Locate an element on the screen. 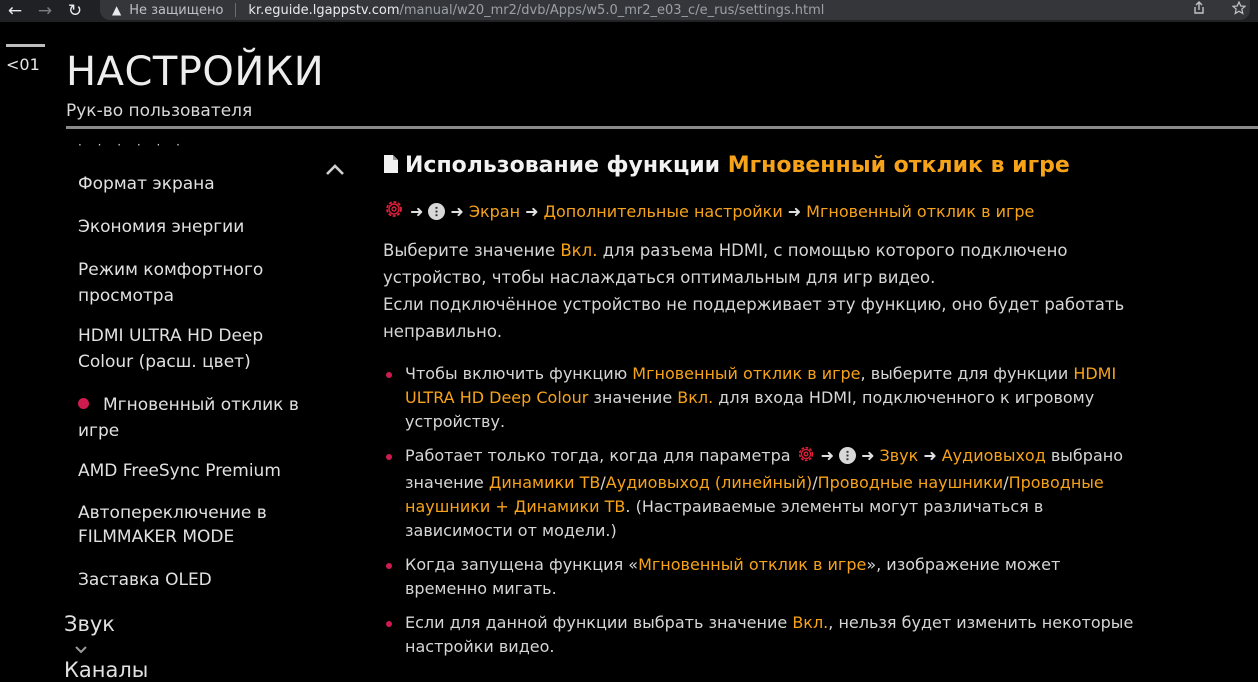 Image resolution: width=1258 pixels, height=682 pixels. text: Выберите значение is located at coordinates (472, 250).